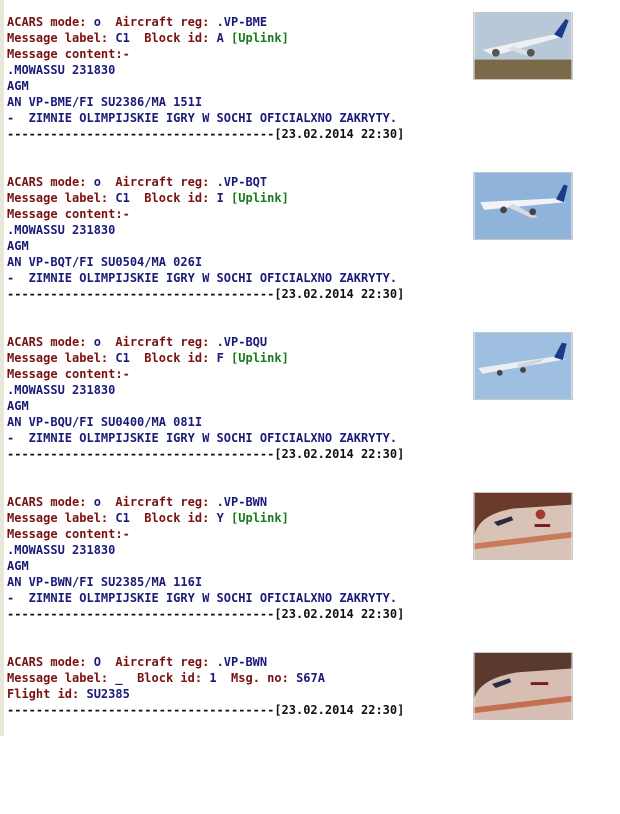 The image size is (620, 814). What do you see at coordinates (43, 694) in the screenshot?
I see `flight-id-label: Flight id:` at bounding box center [43, 694].